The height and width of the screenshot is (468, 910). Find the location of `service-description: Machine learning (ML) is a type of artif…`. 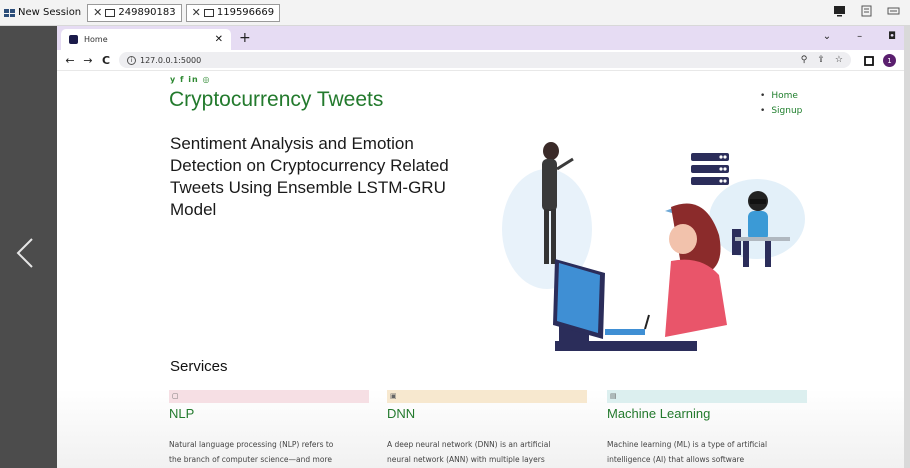

service-description: Machine learning (ML) is a type of artif… is located at coordinates (709, 452).